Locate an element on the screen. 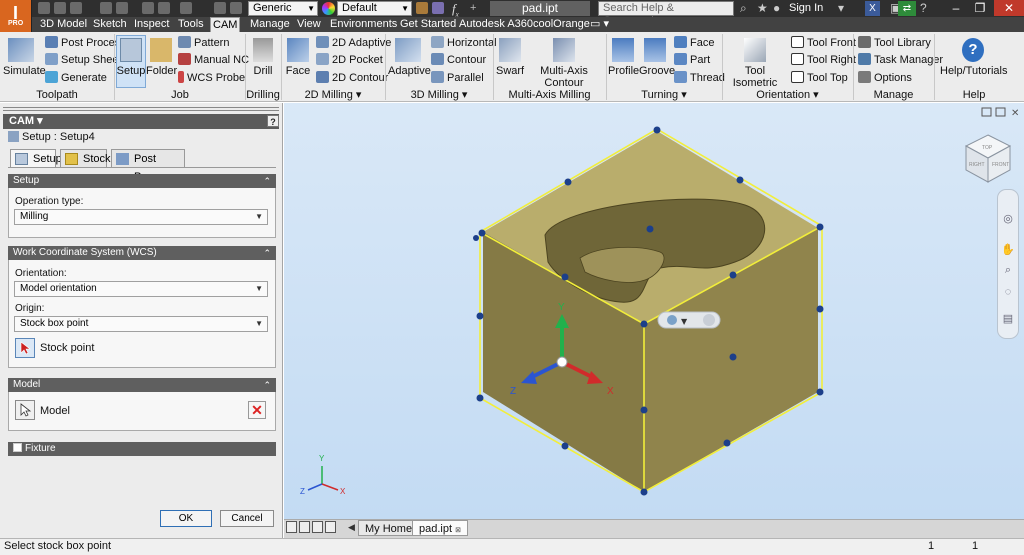  tool-right-button: Tool Right is located at coordinates (823, 60).